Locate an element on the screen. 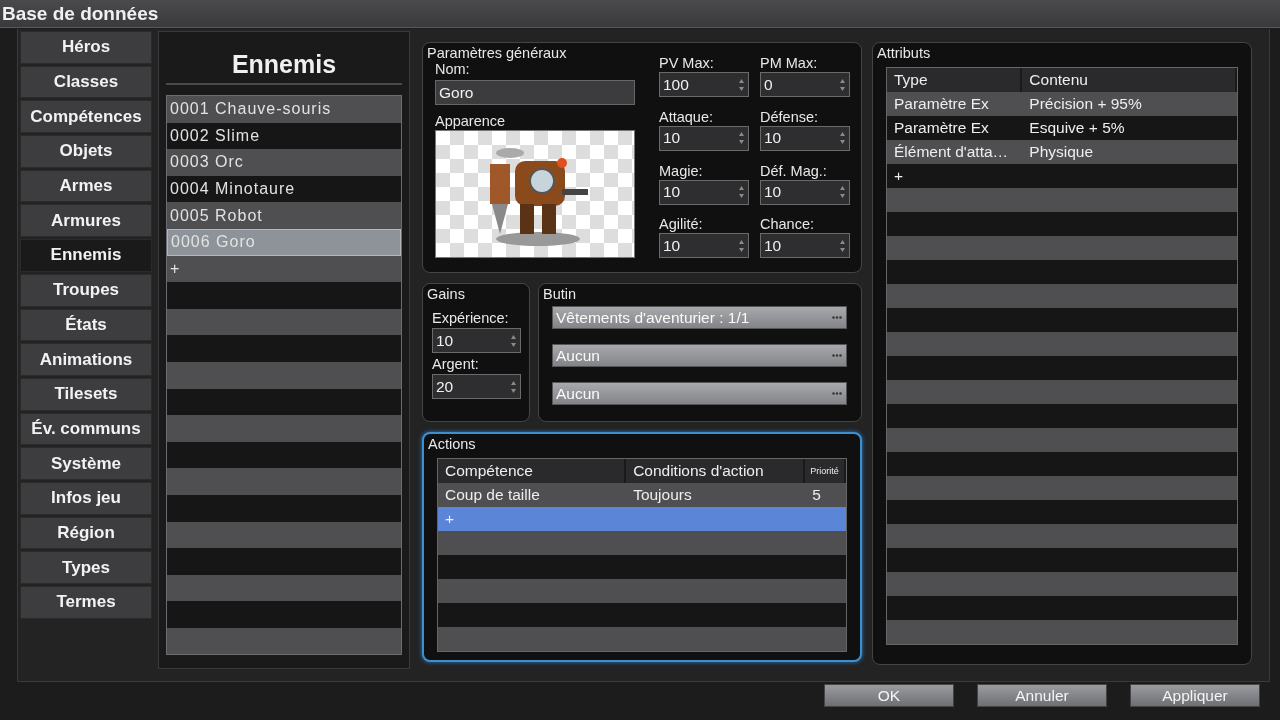  field-label: Nom: is located at coordinates (453, 69).